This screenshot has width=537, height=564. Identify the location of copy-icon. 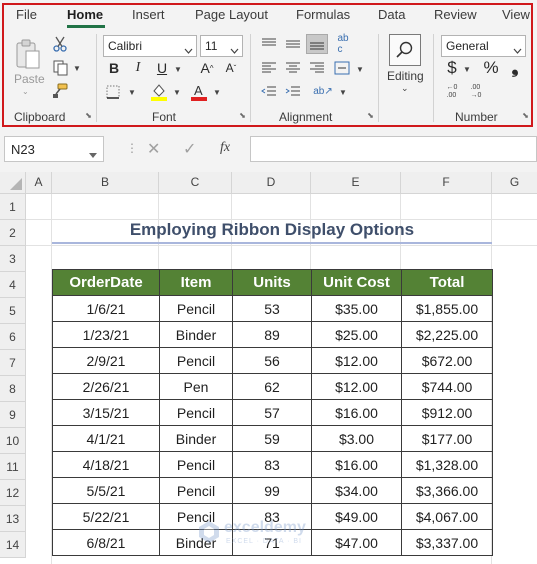
(60, 68).